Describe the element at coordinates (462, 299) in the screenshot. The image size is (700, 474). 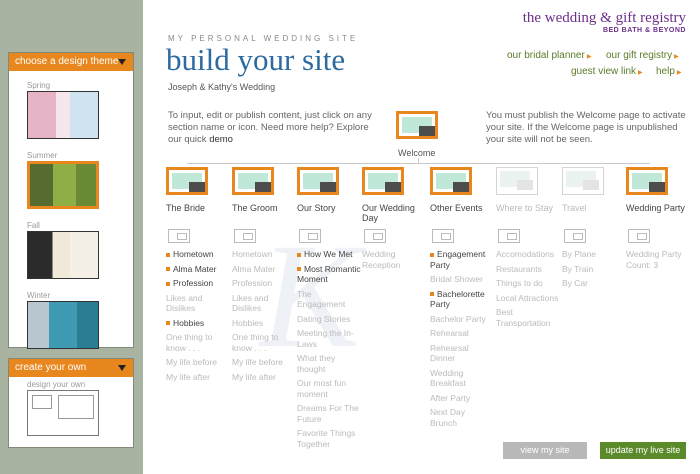
I see `subsection-item: Bachelorette Party` at that location.